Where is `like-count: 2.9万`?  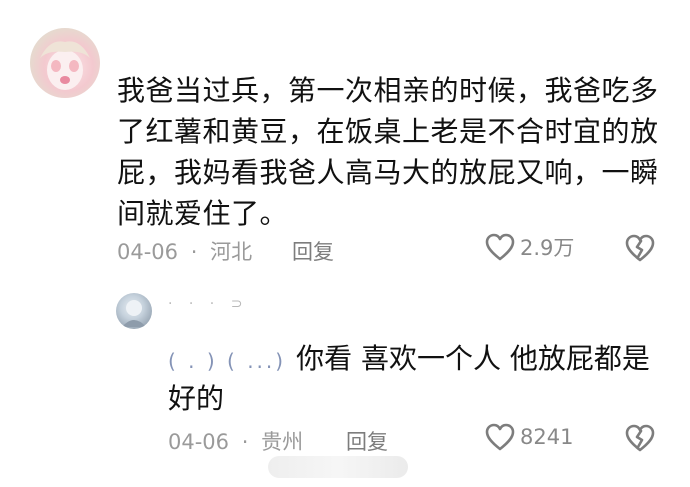
like-count: 2.9万 is located at coordinates (547, 248).